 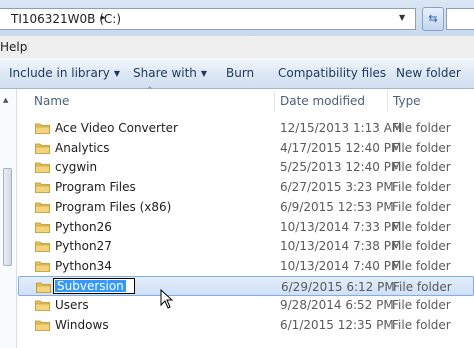 I want to click on file-name: Ace Video Converter, so click(x=116, y=128).